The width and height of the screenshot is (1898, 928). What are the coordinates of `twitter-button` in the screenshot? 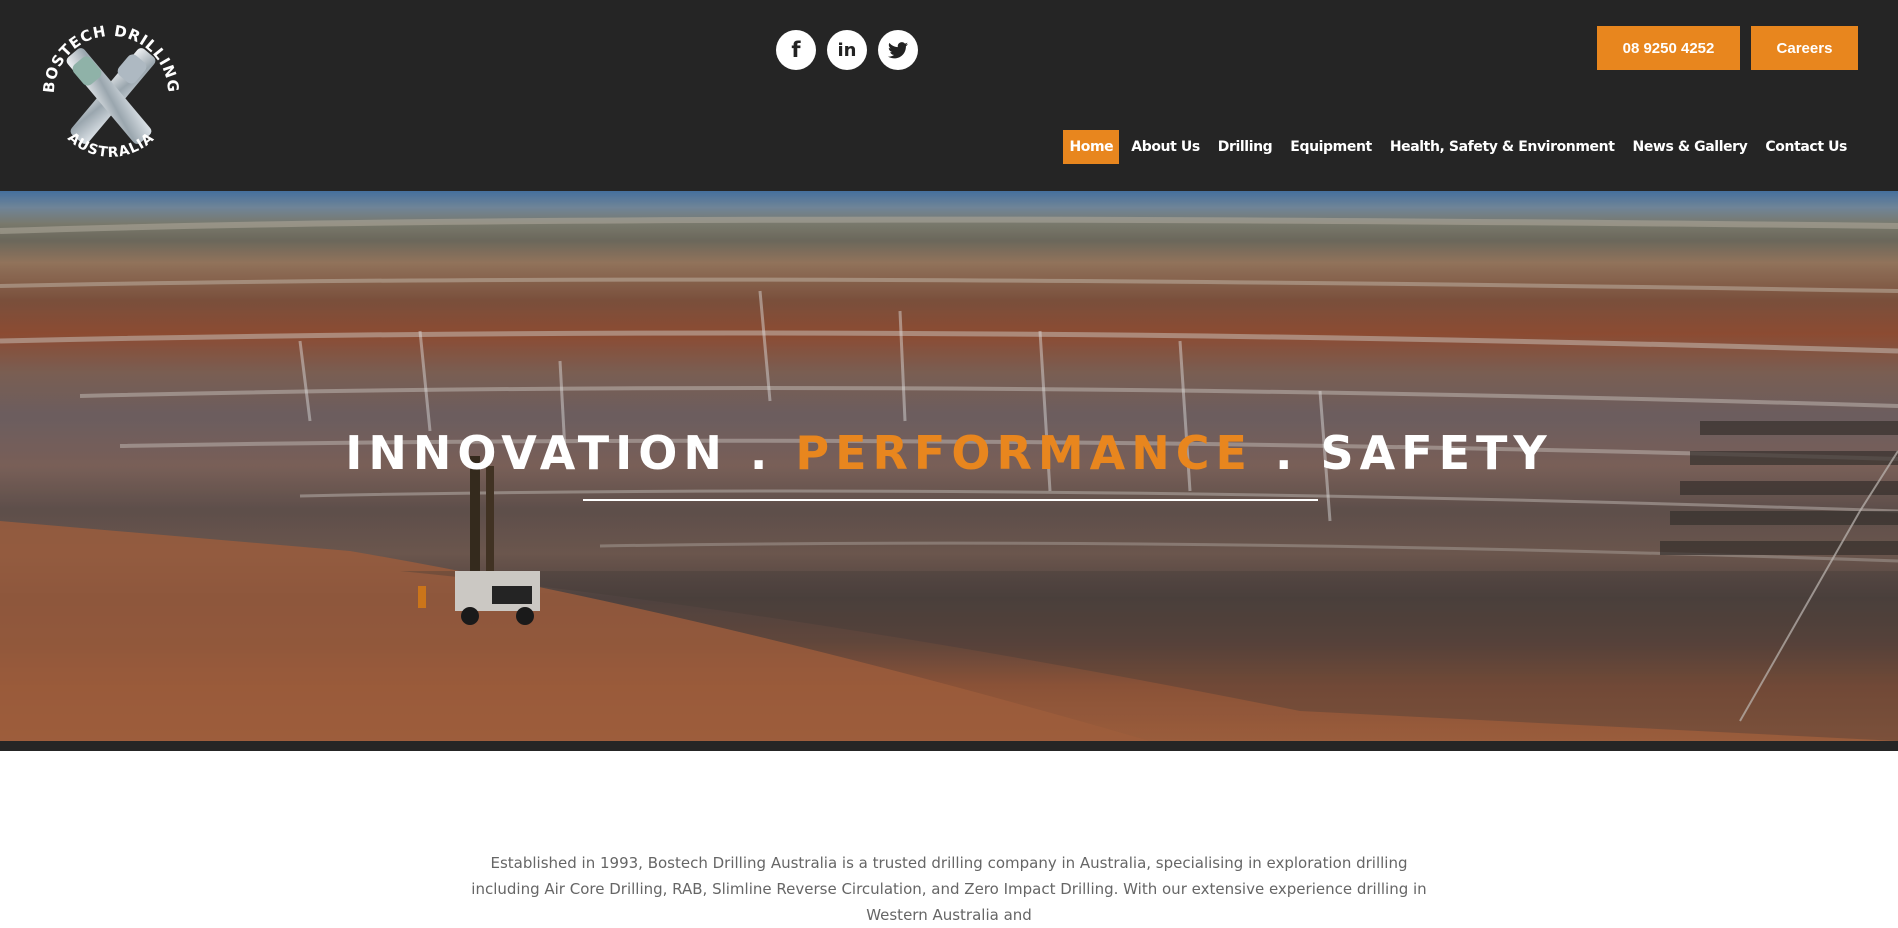 It's located at (898, 50).